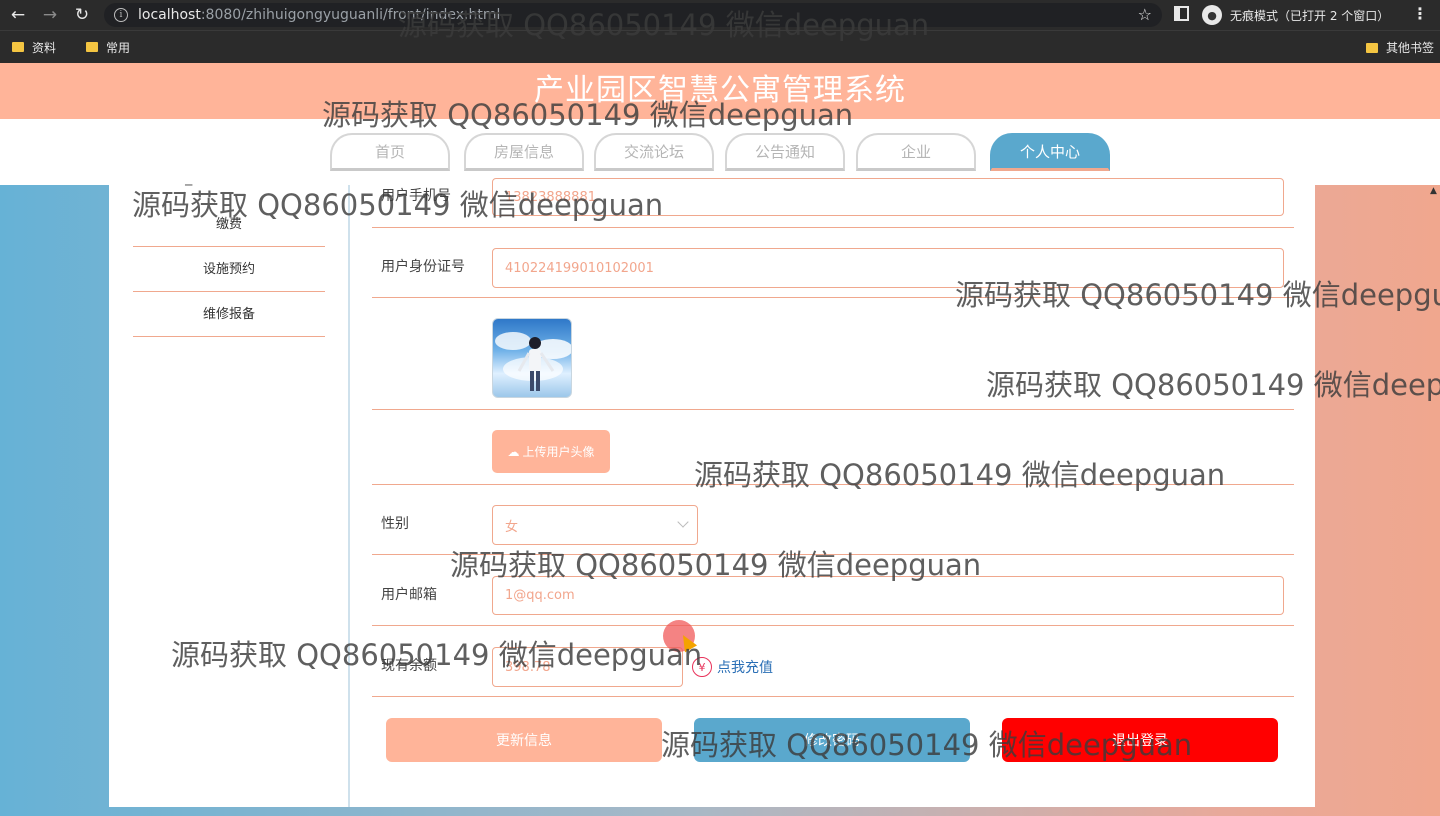 The height and width of the screenshot is (816, 1440). Describe the element at coordinates (1140, 740) in the screenshot. I see `logout-button: 退出登录` at that location.